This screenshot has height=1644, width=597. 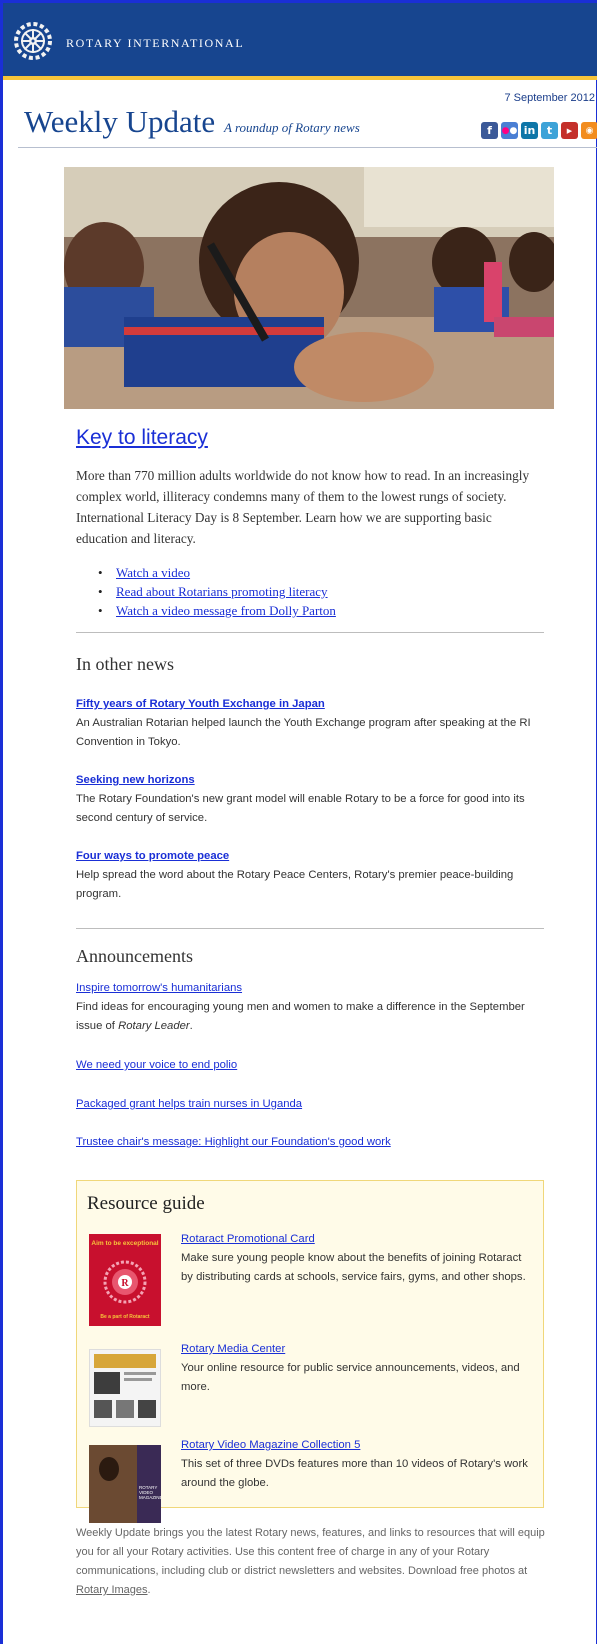 What do you see at coordinates (150, 1492) in the screenshot?
I see `thumbnail-text: ROTARY VIDEO MAGAZINE` at bounding box center [150, 1492].